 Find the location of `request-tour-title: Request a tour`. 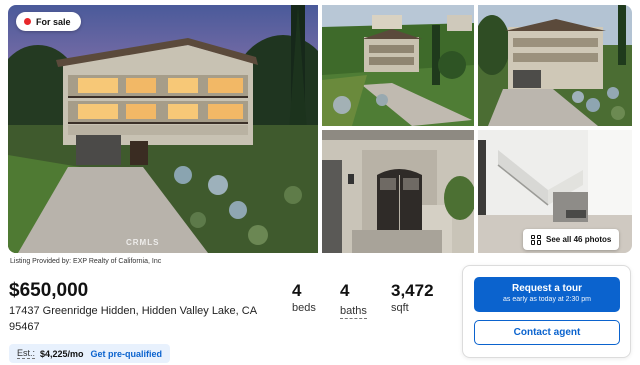

request-tour-title: Request a tour is located at coordinates (546, 288).